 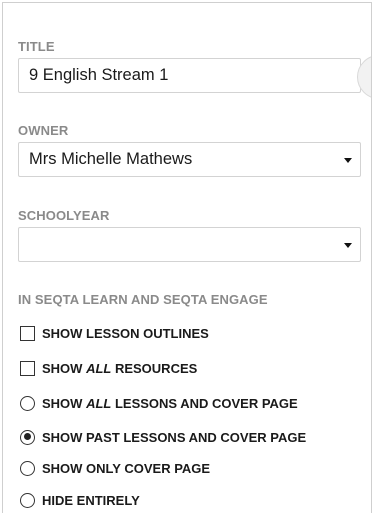 I want to click on show-lesson-outlines-checkbox, so click(x=27, y=333).